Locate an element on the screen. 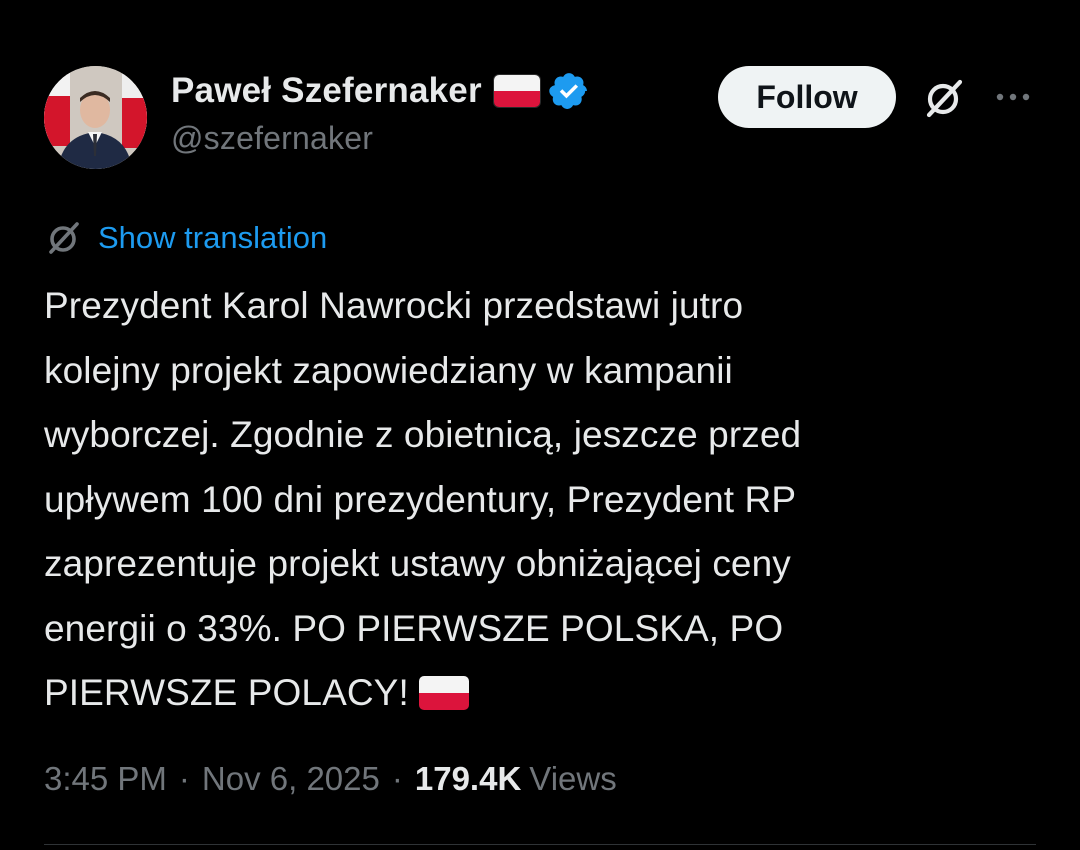 The width and height of the screenshot is (1080, 850). tweet-time: 3:45 PM is located at coordinates (105, 779).